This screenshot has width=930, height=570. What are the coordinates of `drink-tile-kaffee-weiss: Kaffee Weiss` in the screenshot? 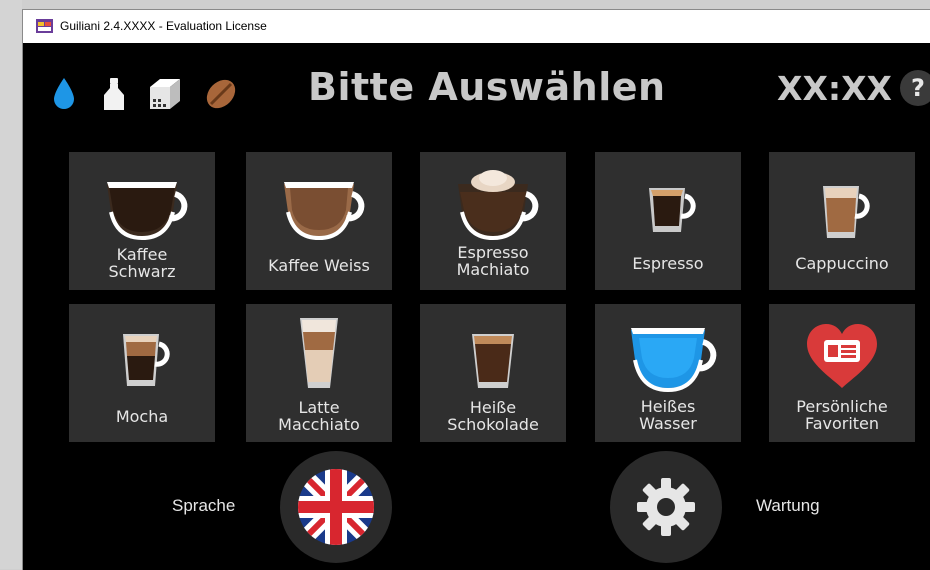 It's located at (319, 221).